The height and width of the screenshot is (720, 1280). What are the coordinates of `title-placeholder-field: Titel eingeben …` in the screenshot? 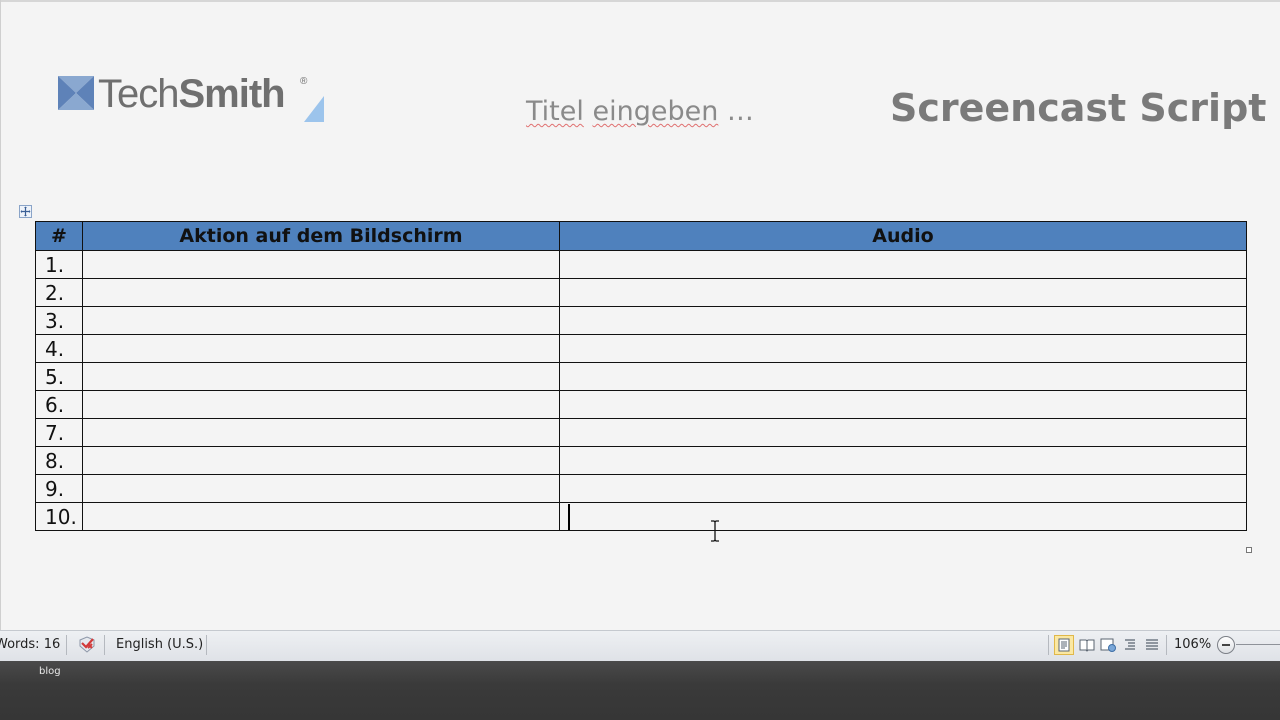 It's located at (646, 112).